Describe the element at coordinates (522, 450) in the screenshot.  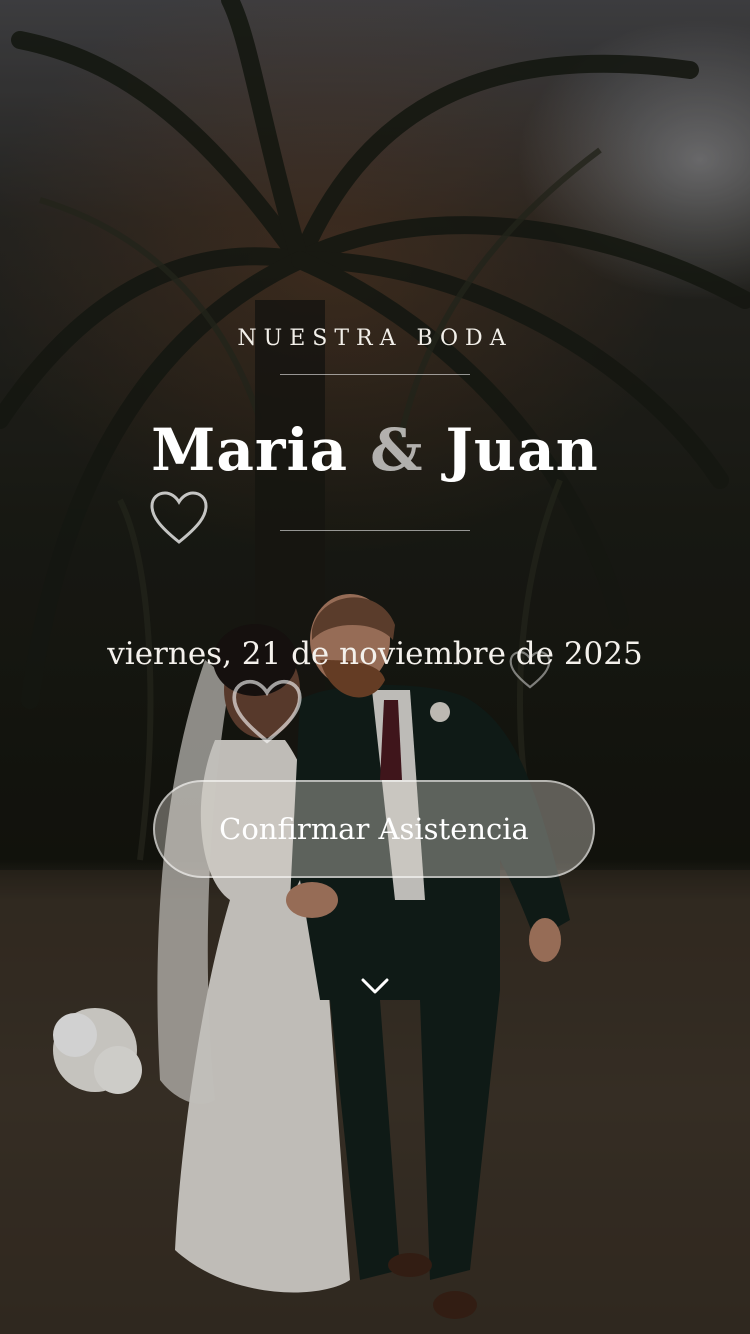
I see `partner-name-2: Juan` at that location.